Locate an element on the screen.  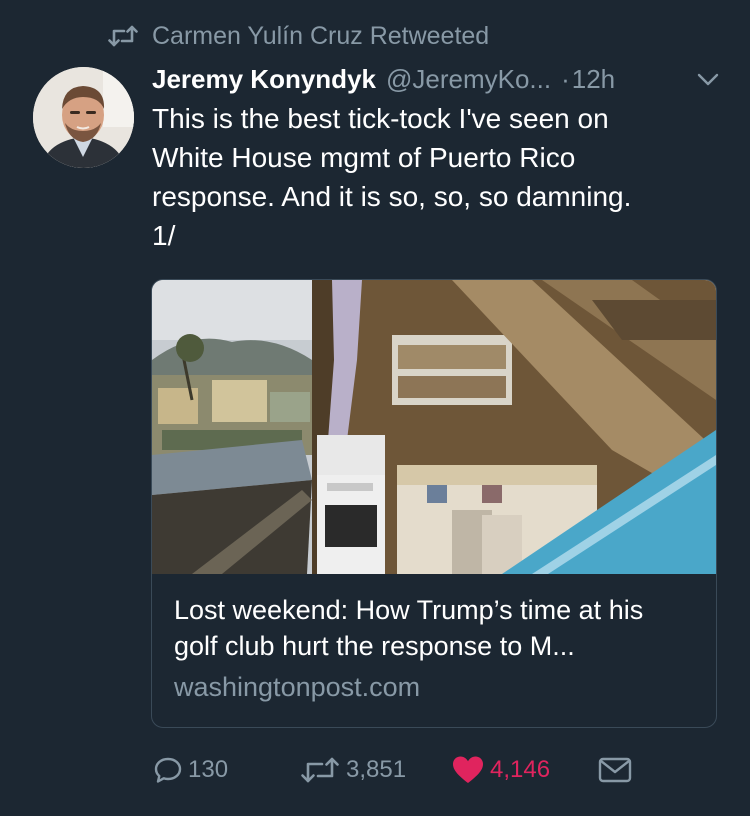
reply-button: 130 is located at coordinates (191, 770).